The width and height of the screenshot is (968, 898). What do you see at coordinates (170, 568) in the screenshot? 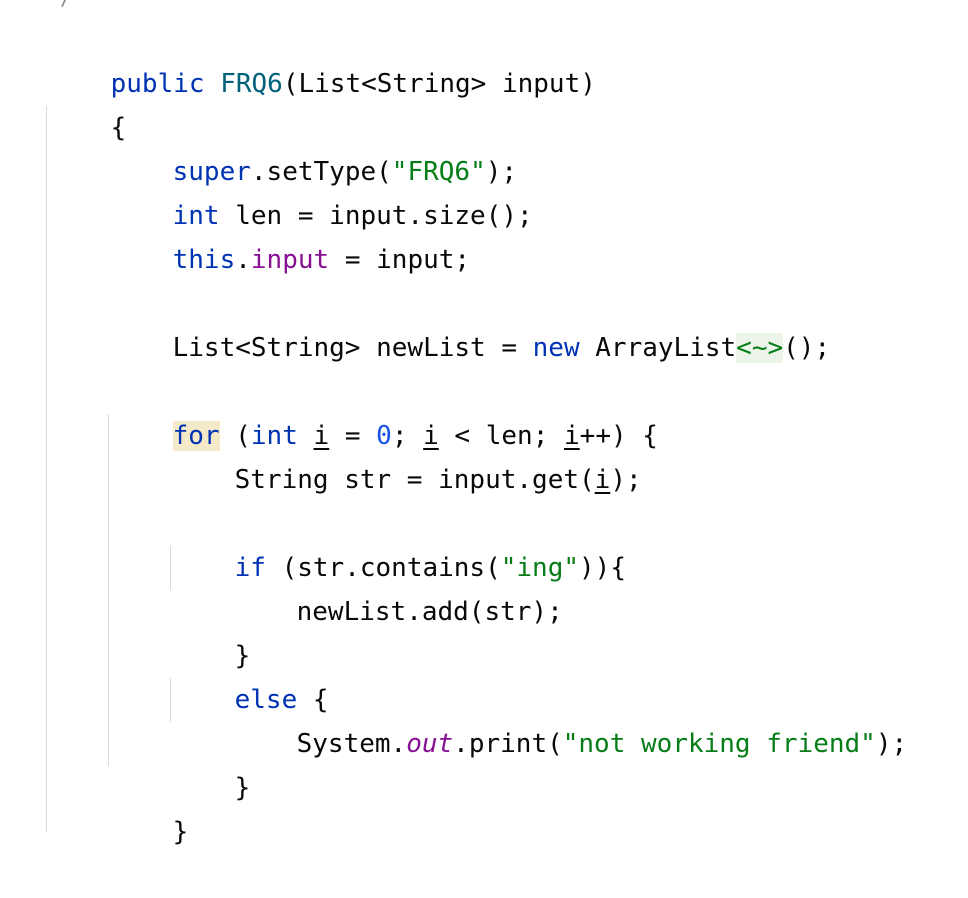
I see `indent-guide-if` at bounding box center [170, 568].